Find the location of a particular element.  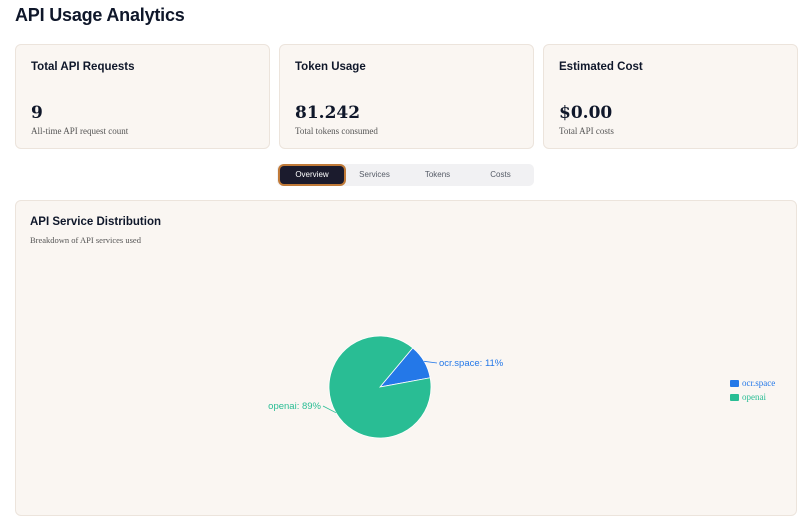

stat-value: 9 is located at coordinates (37, 113).